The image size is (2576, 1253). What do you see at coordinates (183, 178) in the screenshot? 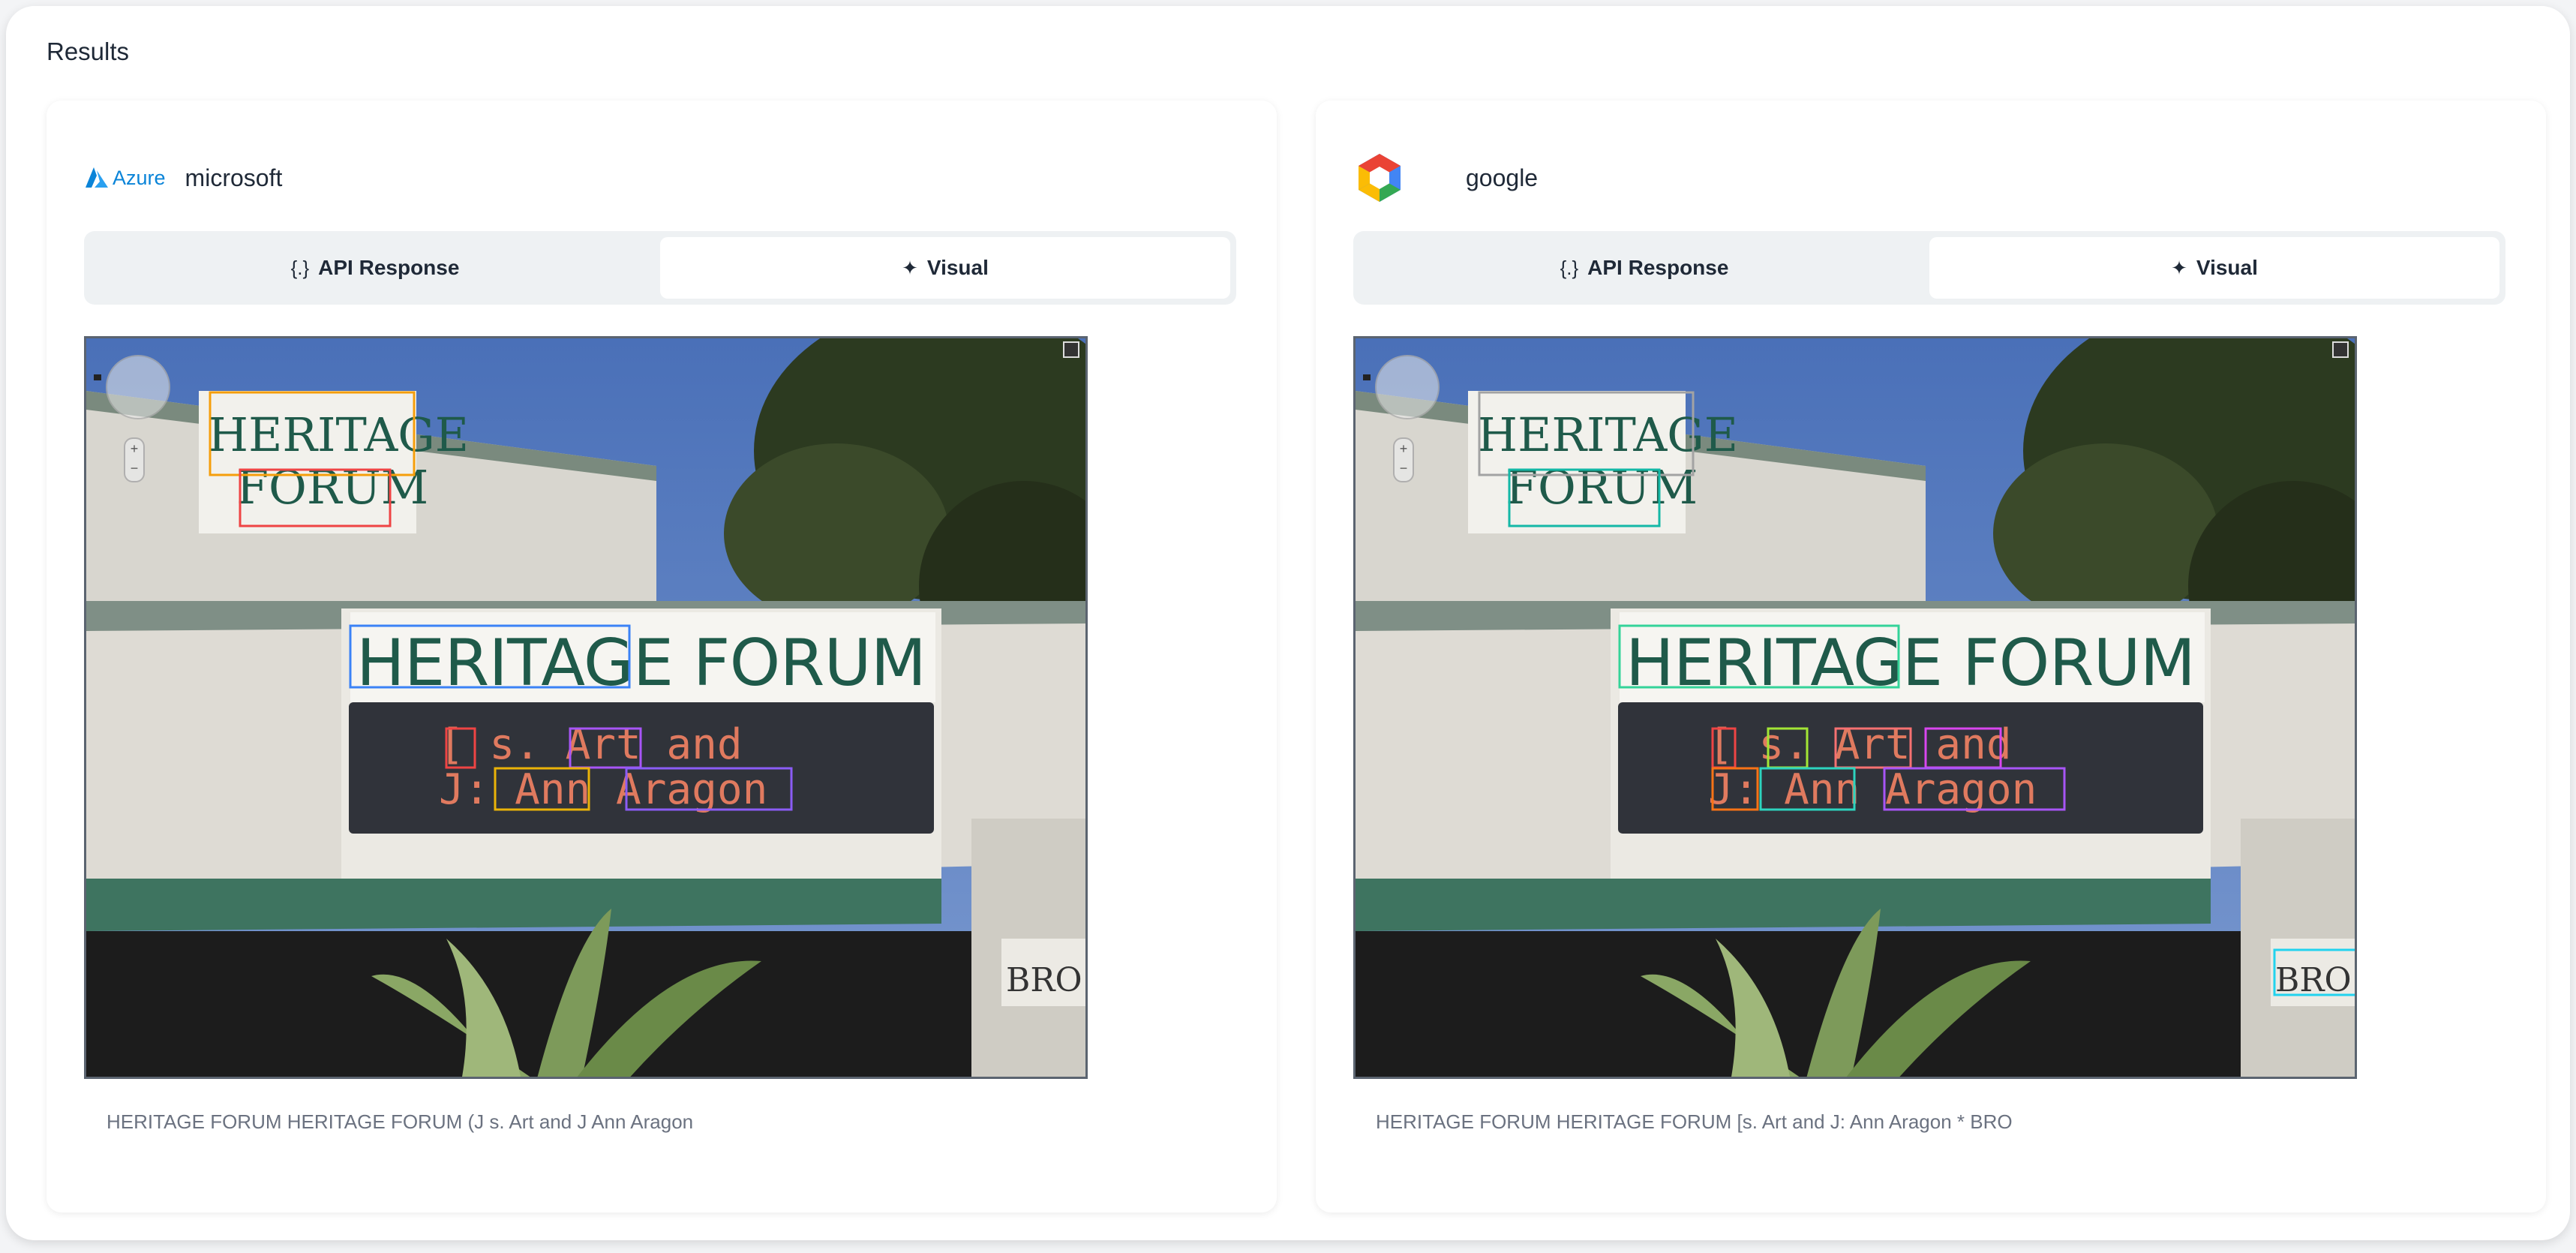
I see `panel-header: Azure microsoft` at bounding box center [183, 178].